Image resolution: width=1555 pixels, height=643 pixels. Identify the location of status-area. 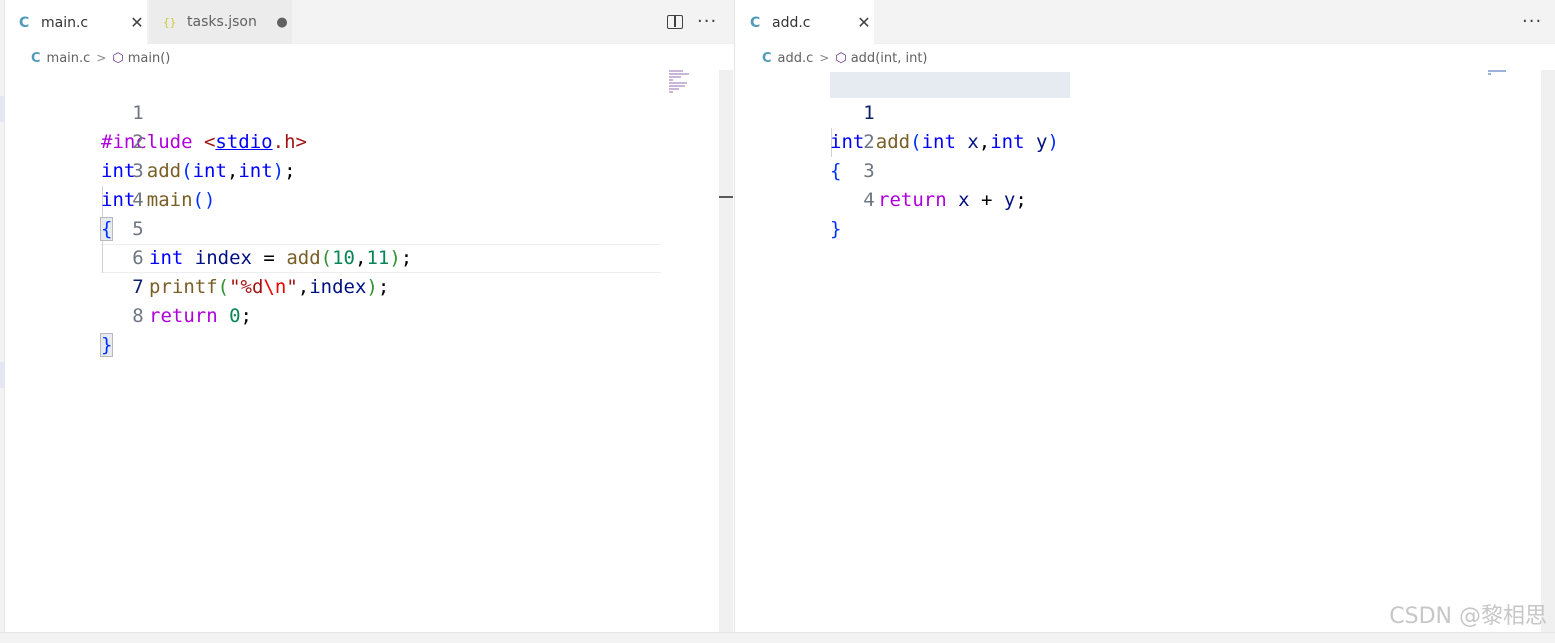
(777, 637).